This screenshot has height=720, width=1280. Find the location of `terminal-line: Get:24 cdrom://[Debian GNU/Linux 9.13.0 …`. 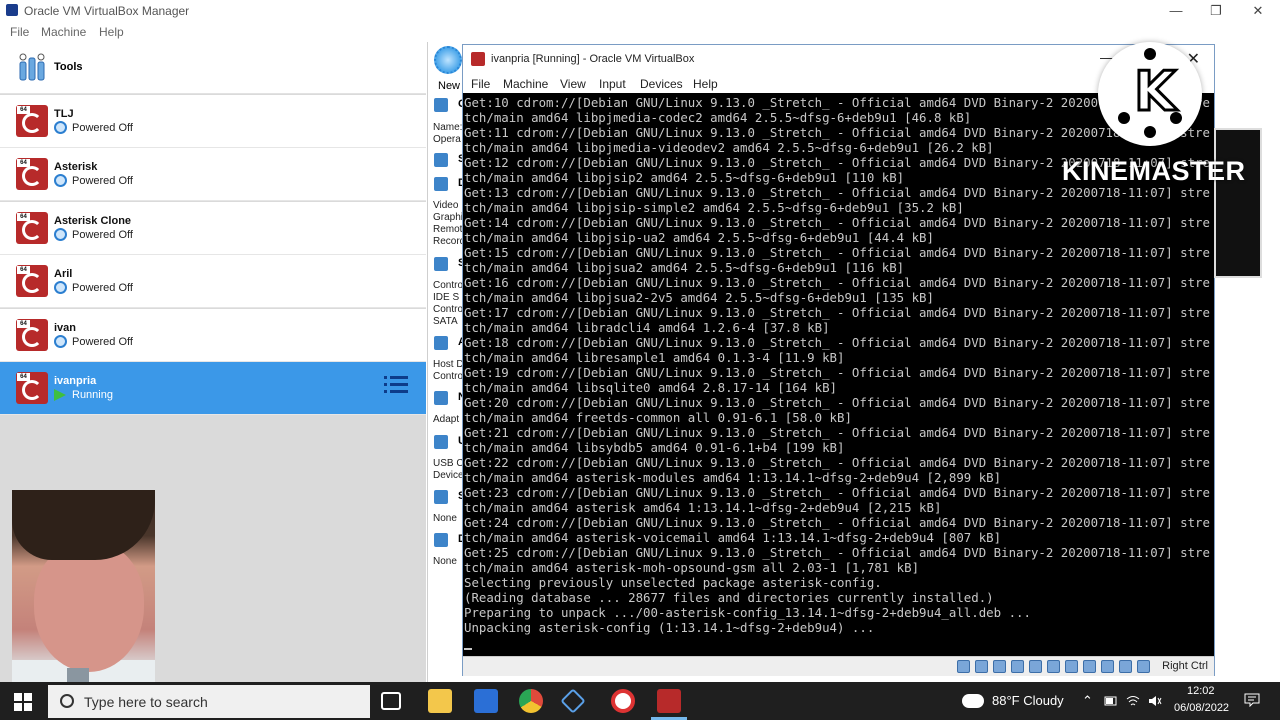

terminal-line: Get:24 cdrom://[Debian GNU/Linux 9.13.0 … is located at coordinates (837, 522).